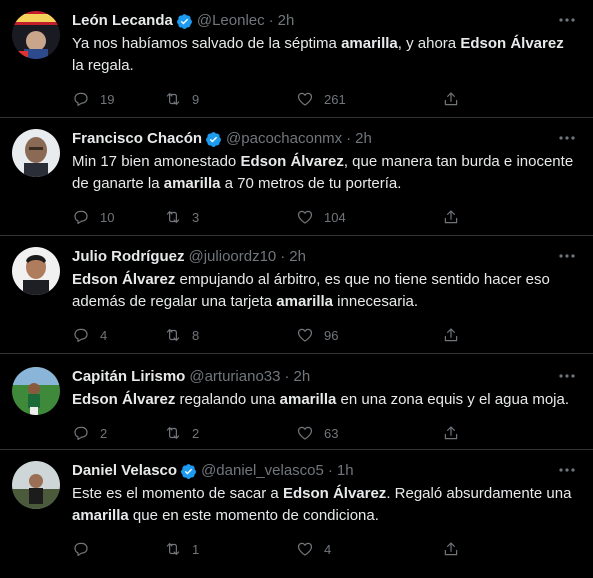  I want to click on tweet-actions: 4 8 96, so click(324, 335).